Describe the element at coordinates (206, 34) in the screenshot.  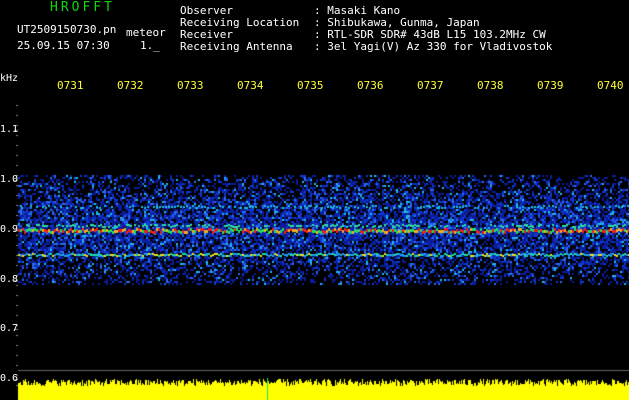
I see `info-receiver-label: Receiver` at that location.